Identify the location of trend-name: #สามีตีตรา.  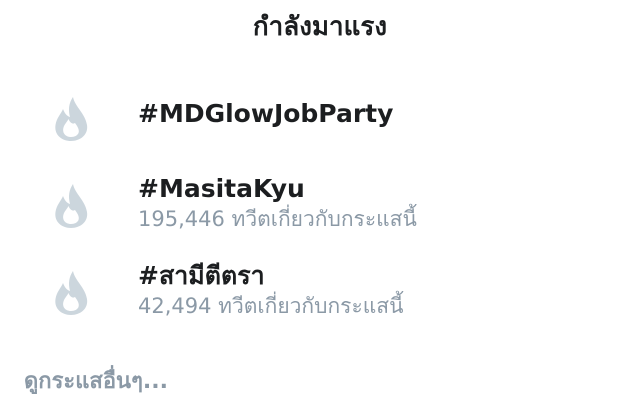
(201, 275).